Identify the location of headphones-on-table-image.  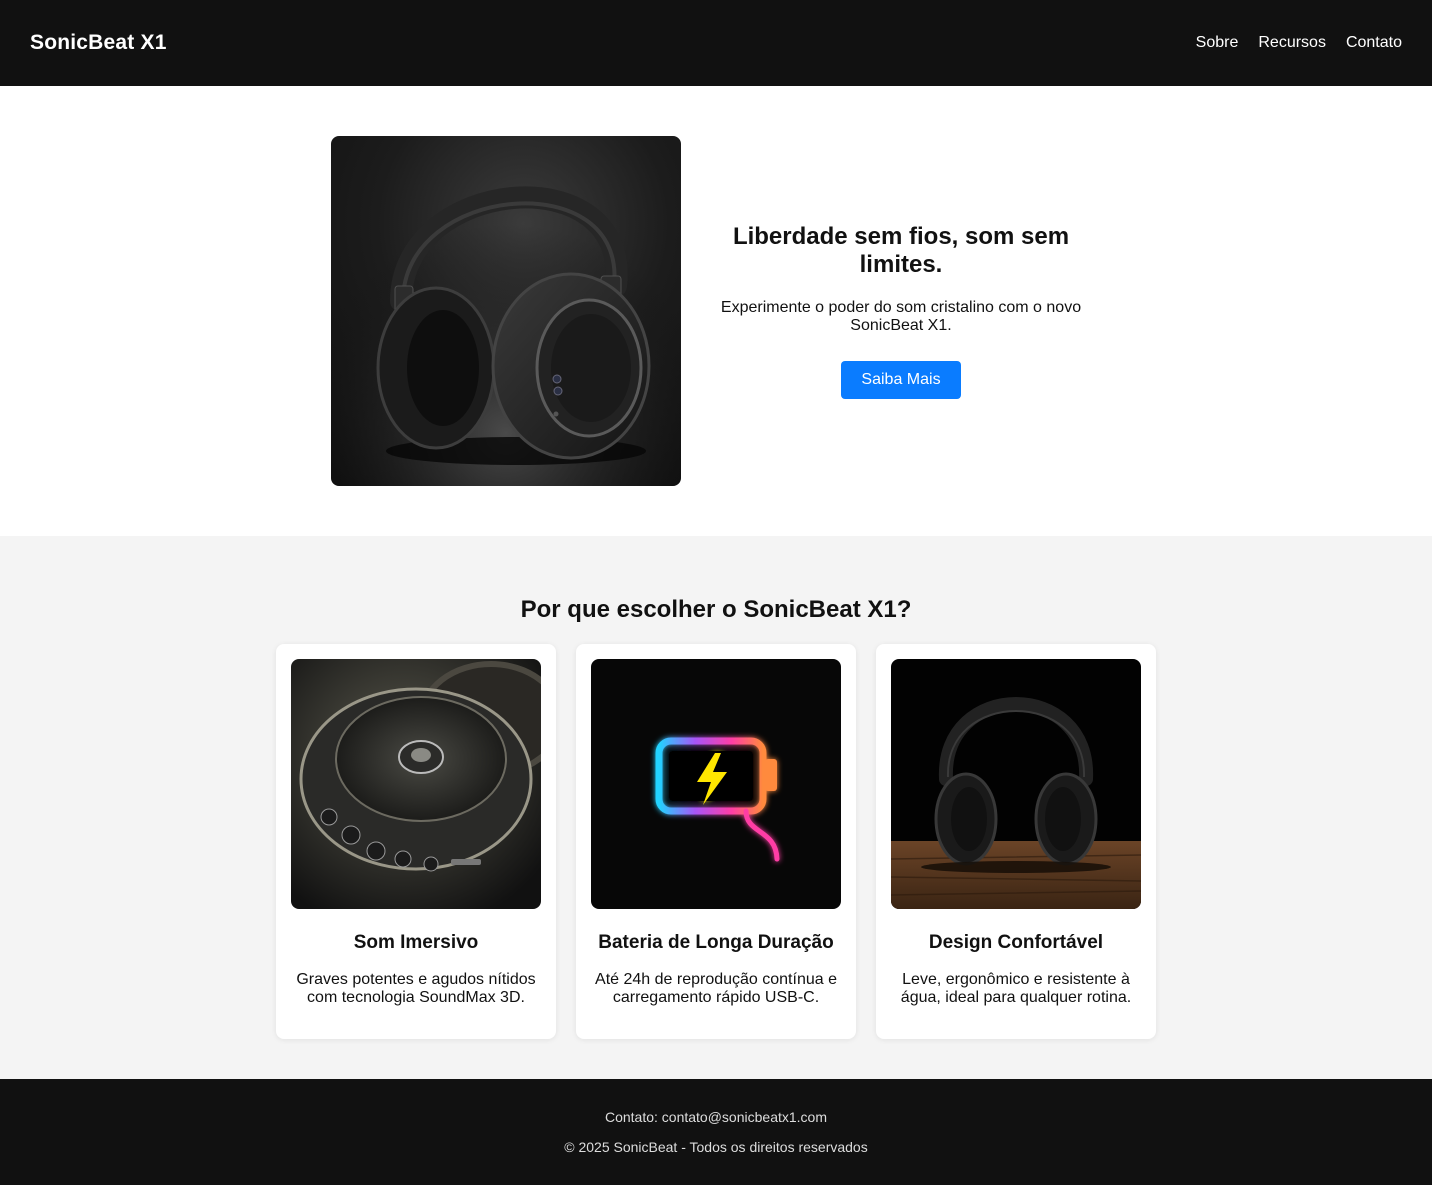
(1016, 784).